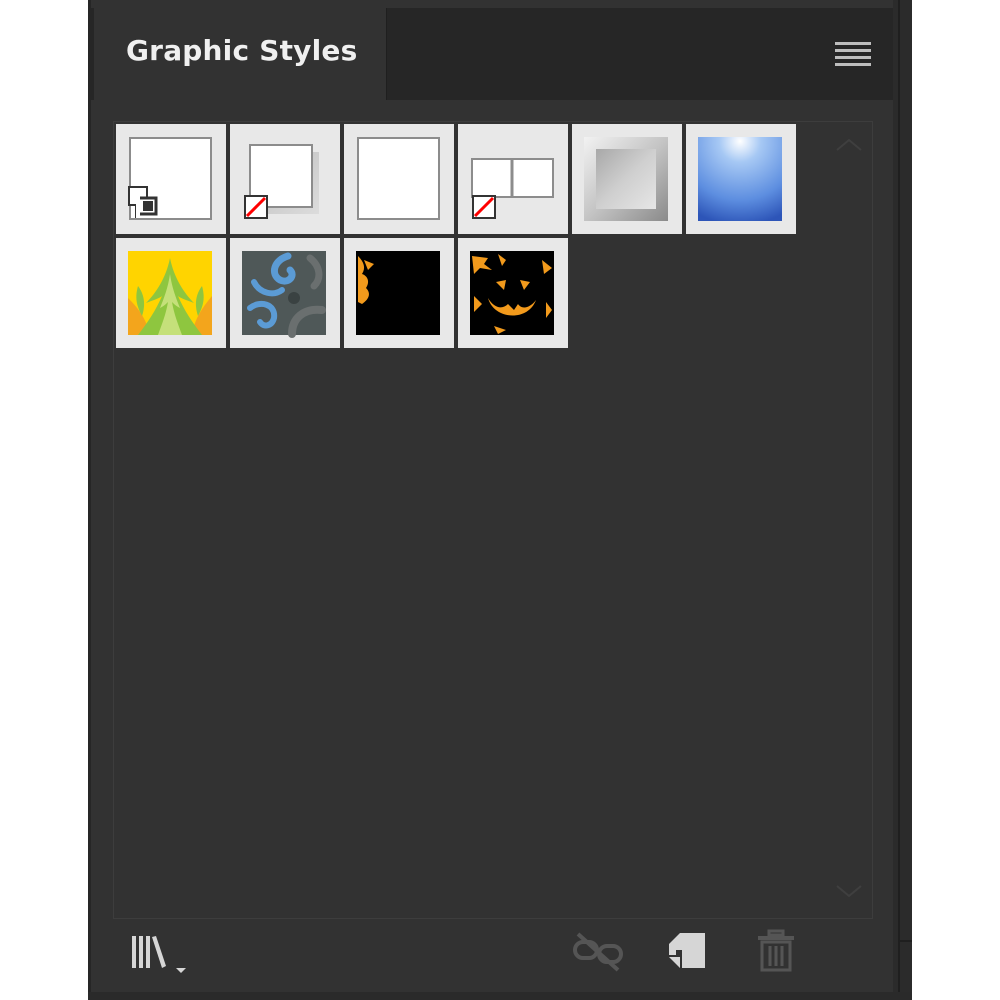  I want to click on style-swatch-default, so click(171, 179).